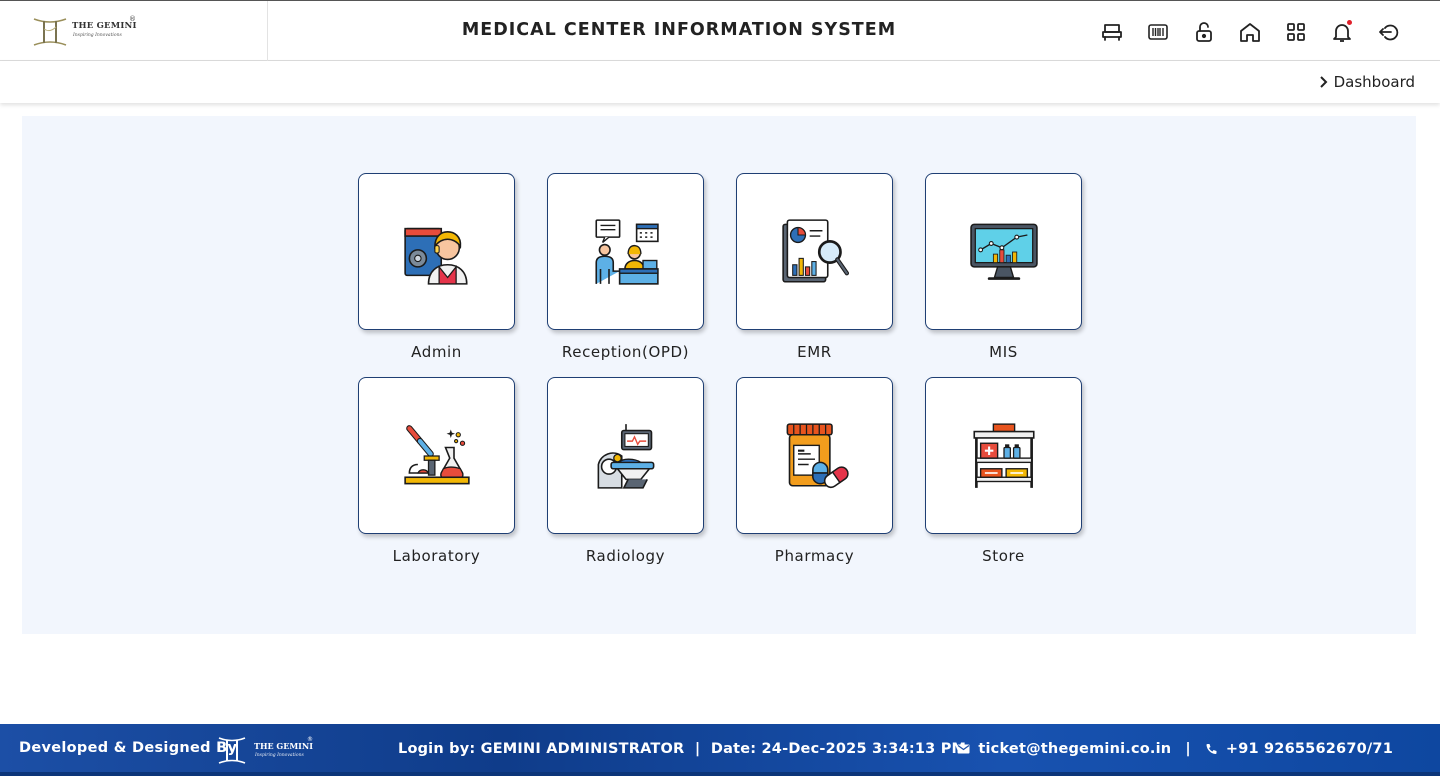  Describe the element at coordinates (1204, 32) in the screenshot. I see `unlock-icon` at that location.